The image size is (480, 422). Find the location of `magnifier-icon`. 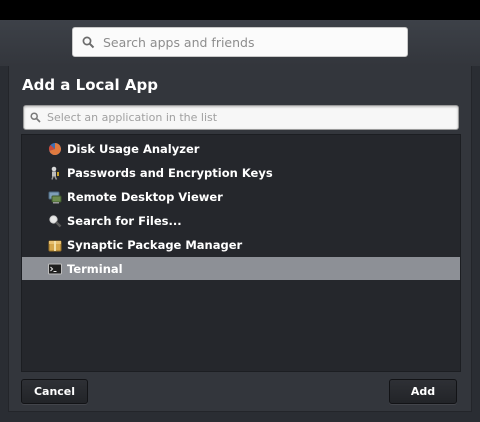

magnifier-icon is located at coordinates (55, 221).